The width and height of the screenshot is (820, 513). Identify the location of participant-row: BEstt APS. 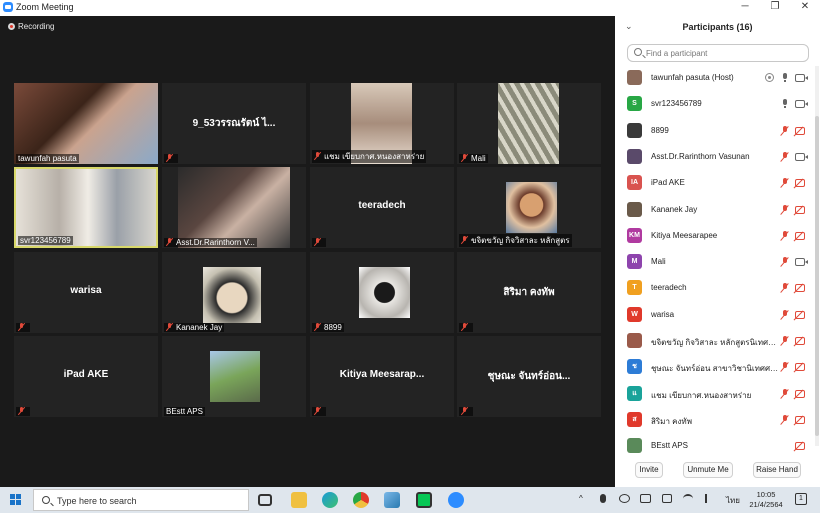
(715, 447).